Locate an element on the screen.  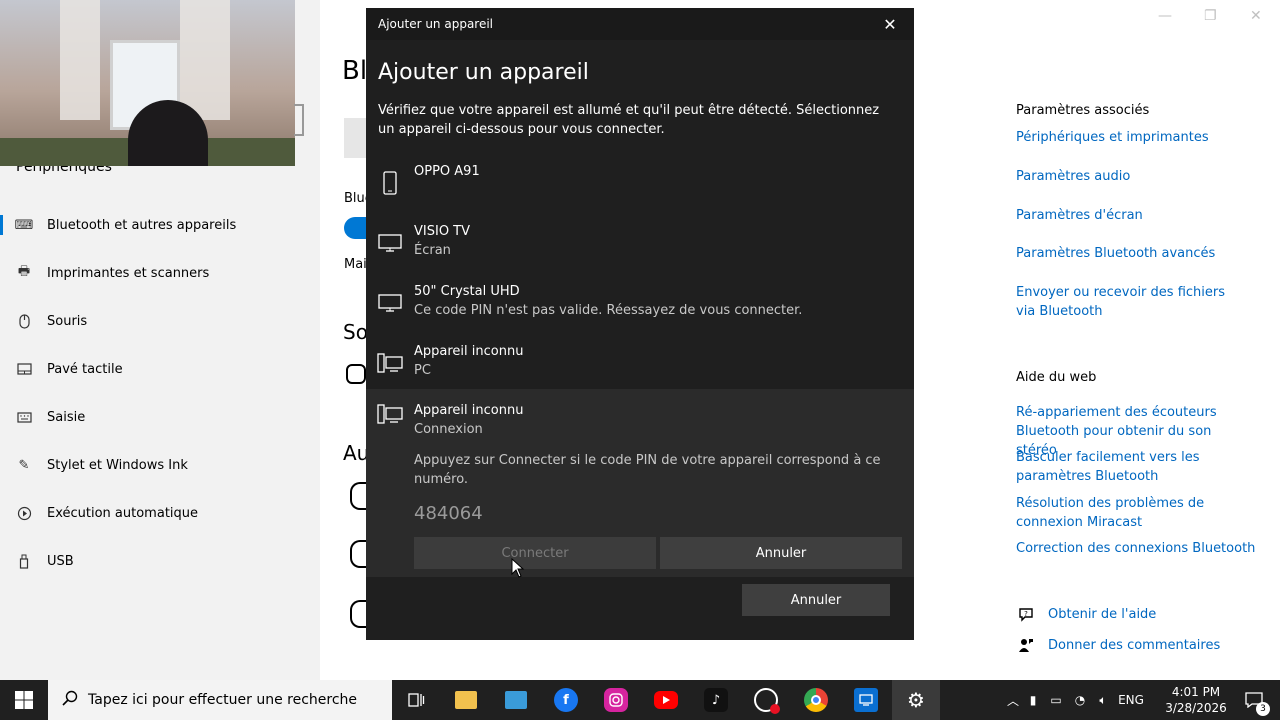
windows-logo-icon is located at coordinates (24, 700).